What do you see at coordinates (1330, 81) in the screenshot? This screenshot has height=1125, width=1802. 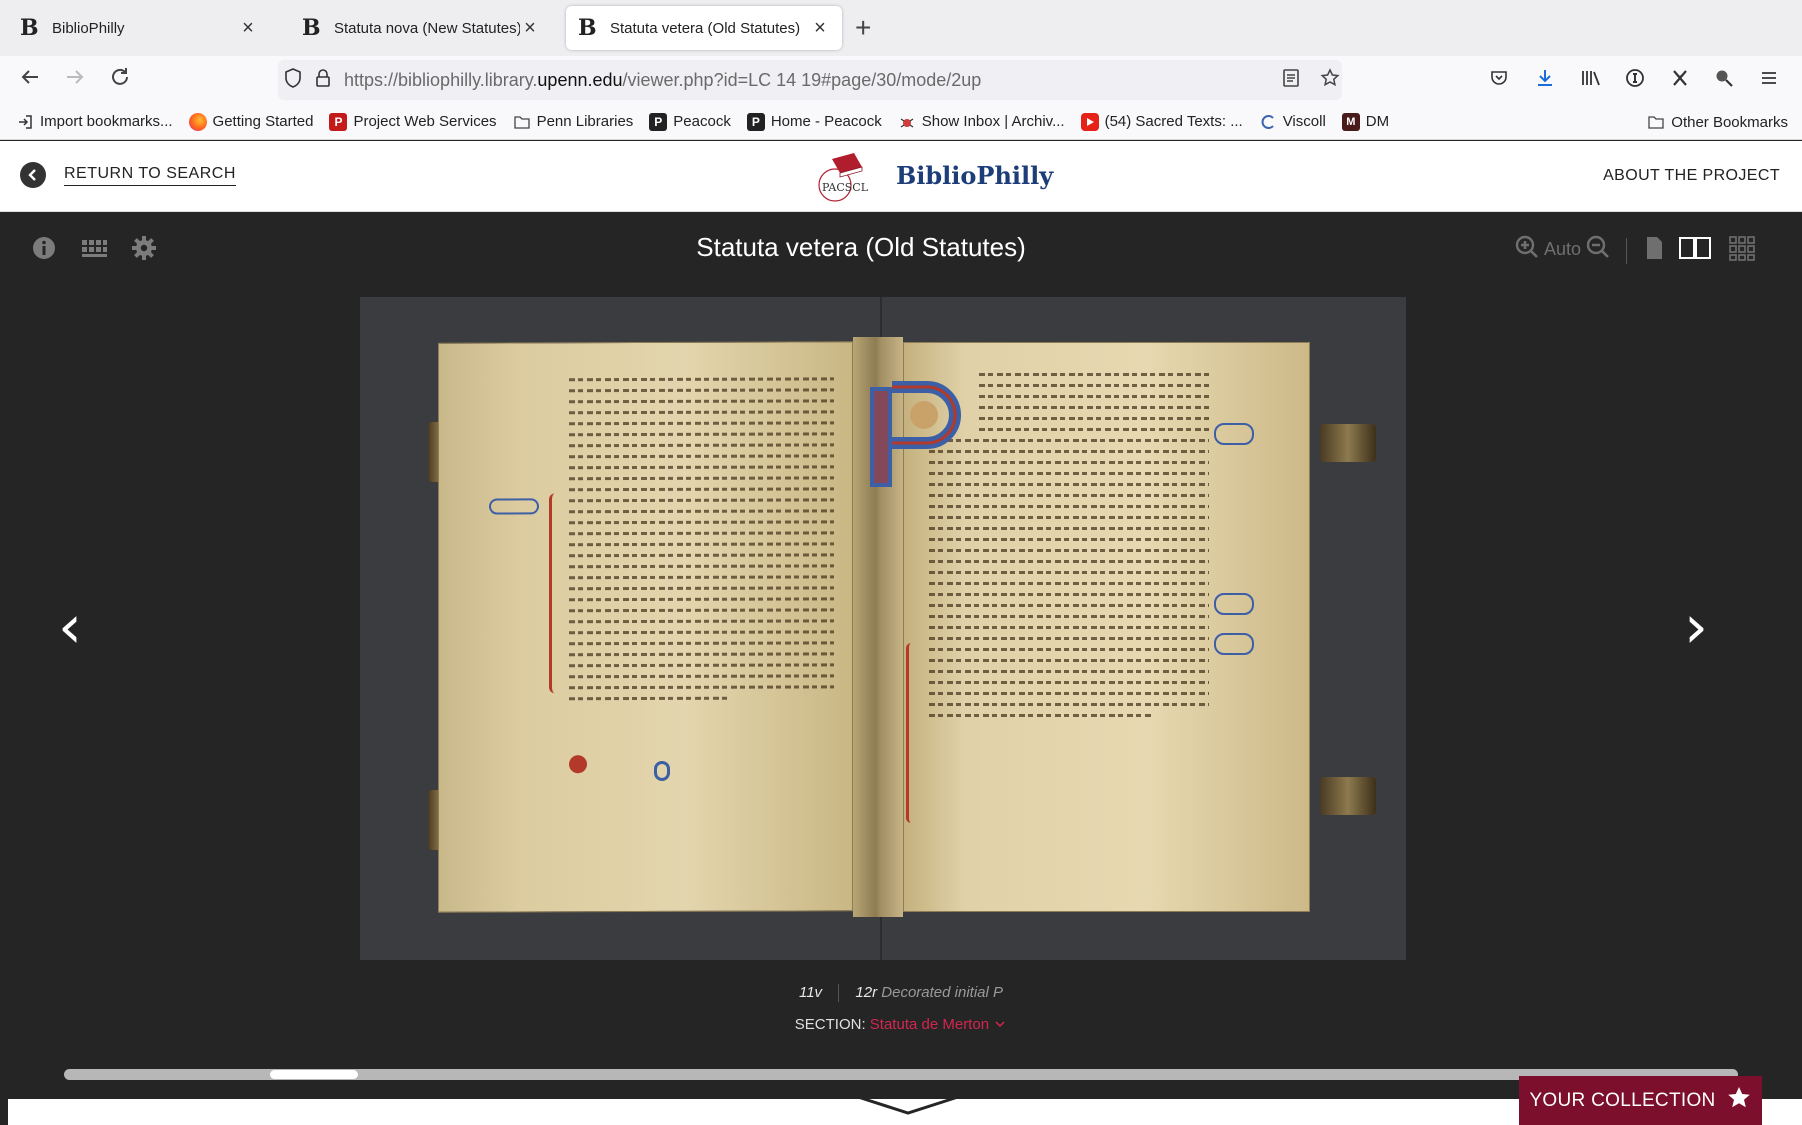 I see `bookmark-star-icon` at bounding box center [1330, 81].